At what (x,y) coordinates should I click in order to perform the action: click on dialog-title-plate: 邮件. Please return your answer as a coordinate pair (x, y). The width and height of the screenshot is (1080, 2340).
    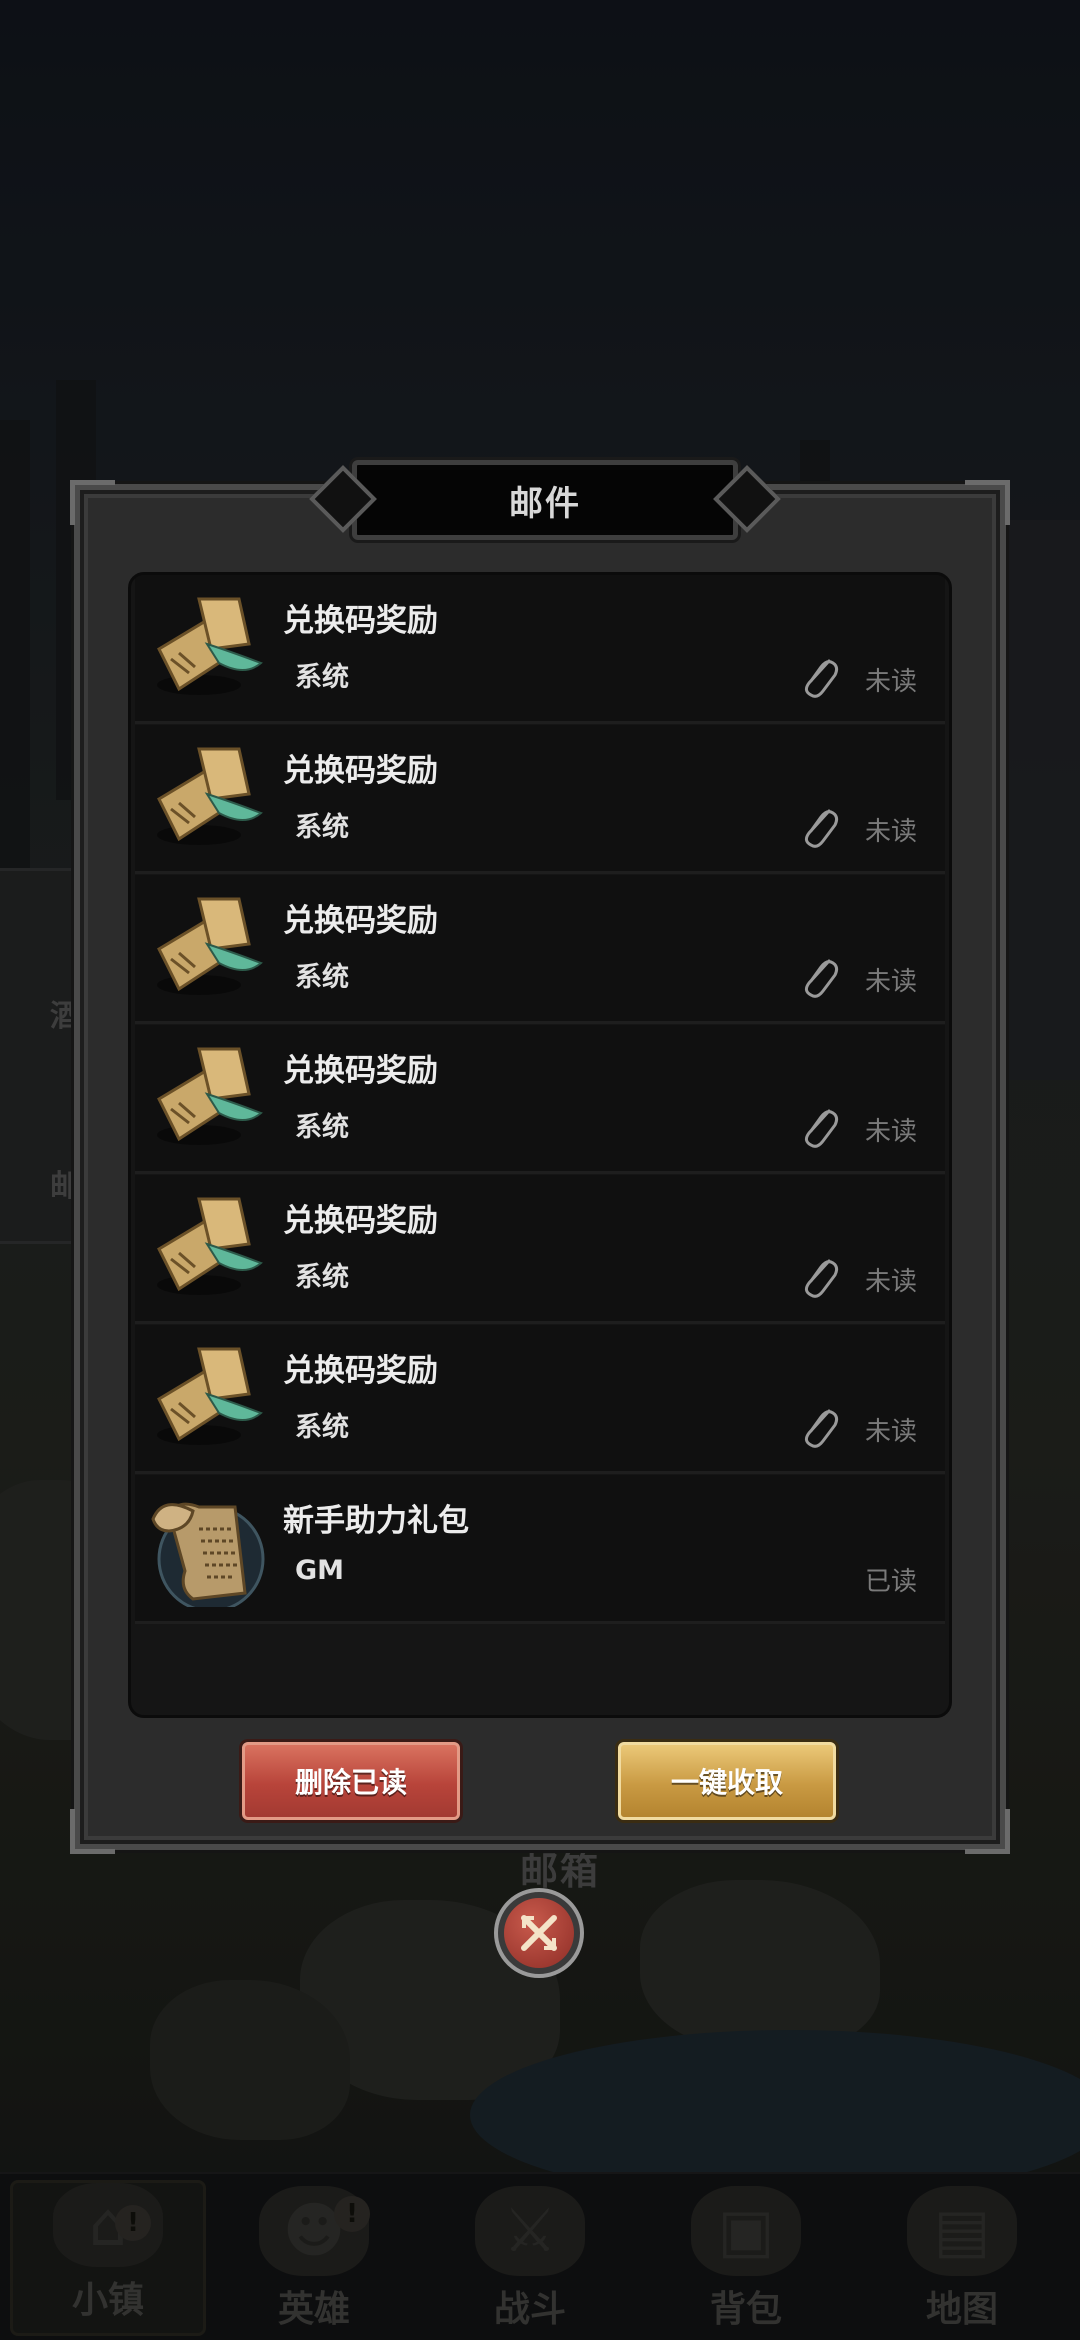
    Looking at the image, I should click on (545, 500).